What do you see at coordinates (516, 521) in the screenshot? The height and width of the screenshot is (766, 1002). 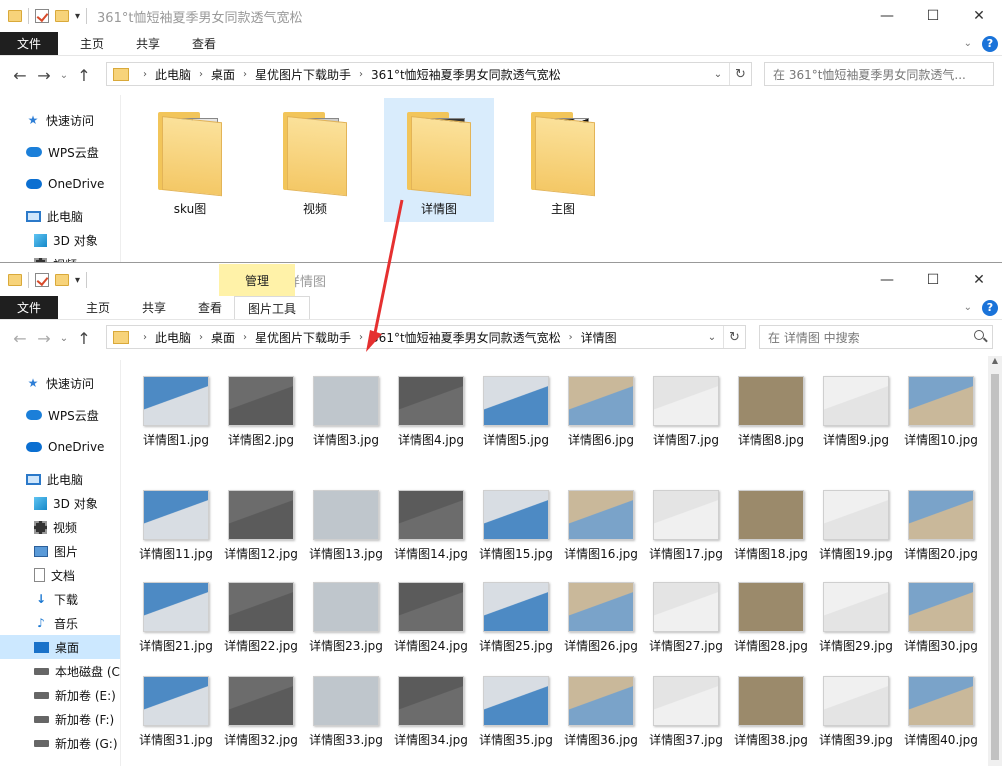 I see `file-item: 详情图15.jpg` at bounding box center [516, 521].